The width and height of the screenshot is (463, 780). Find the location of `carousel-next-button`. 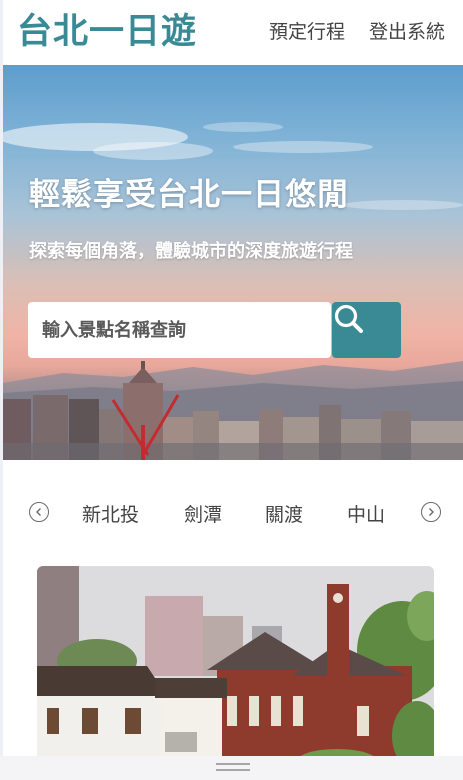

carousel-next-button is located at coordinates (431, 512).